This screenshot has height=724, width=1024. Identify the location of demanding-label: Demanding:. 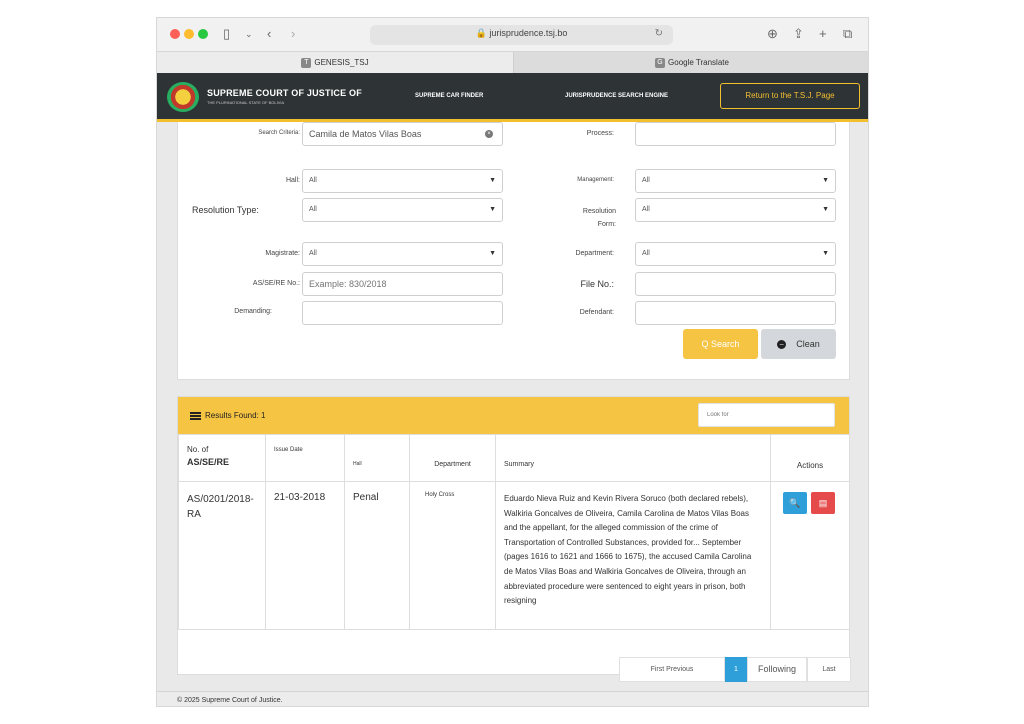
(253, 311).